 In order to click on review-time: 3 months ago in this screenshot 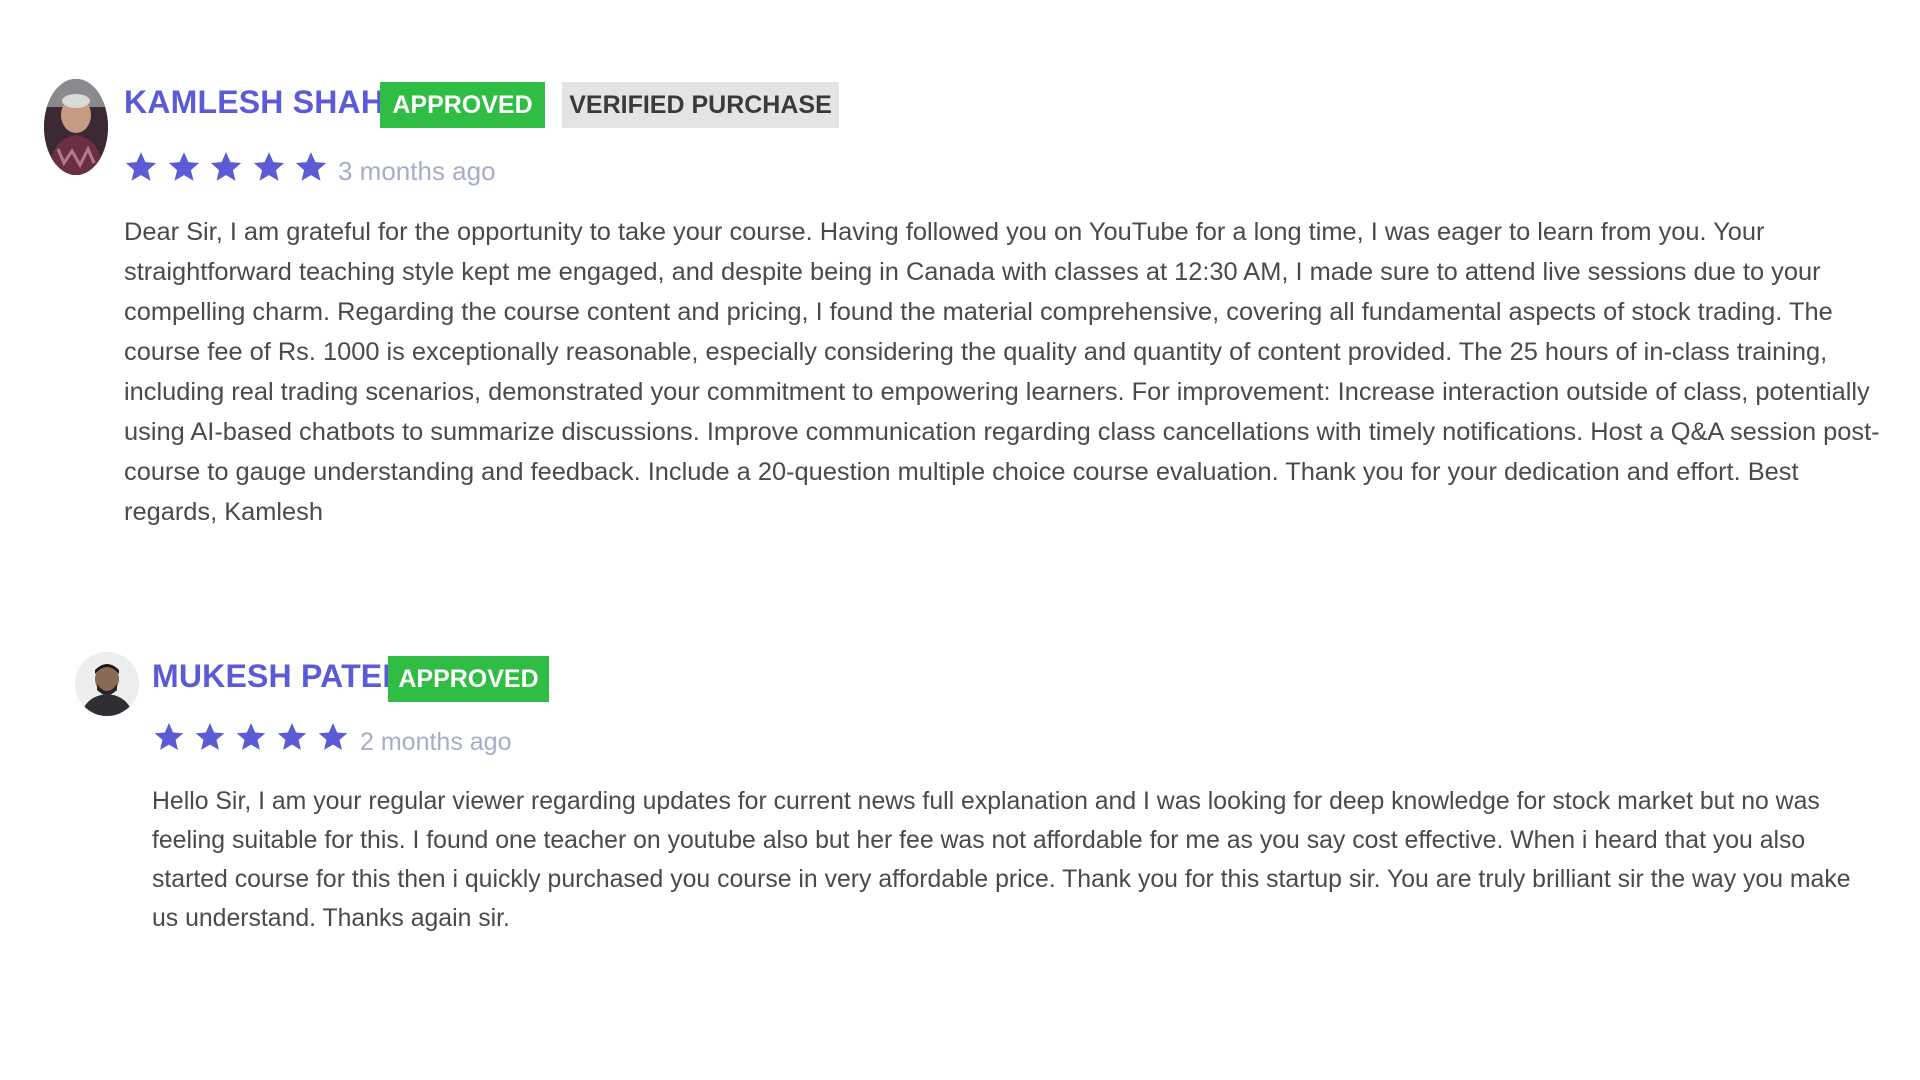, I will do `click(417, 171)`.